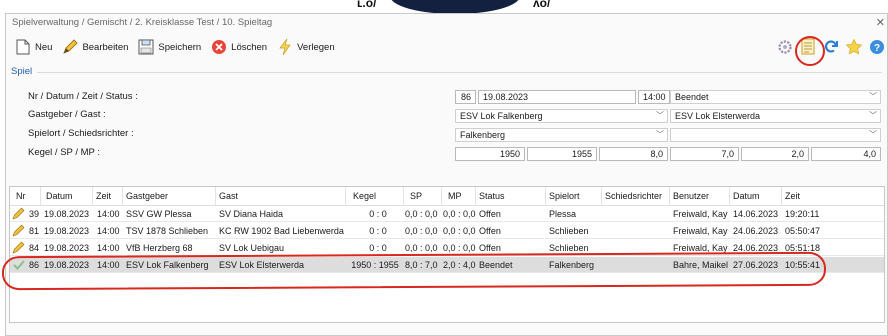 The height and width of the screenshot is (336, 888). Describe the element at coordinates (22, 71) in the screenshot. I see `section-title: Spiel` at that location.